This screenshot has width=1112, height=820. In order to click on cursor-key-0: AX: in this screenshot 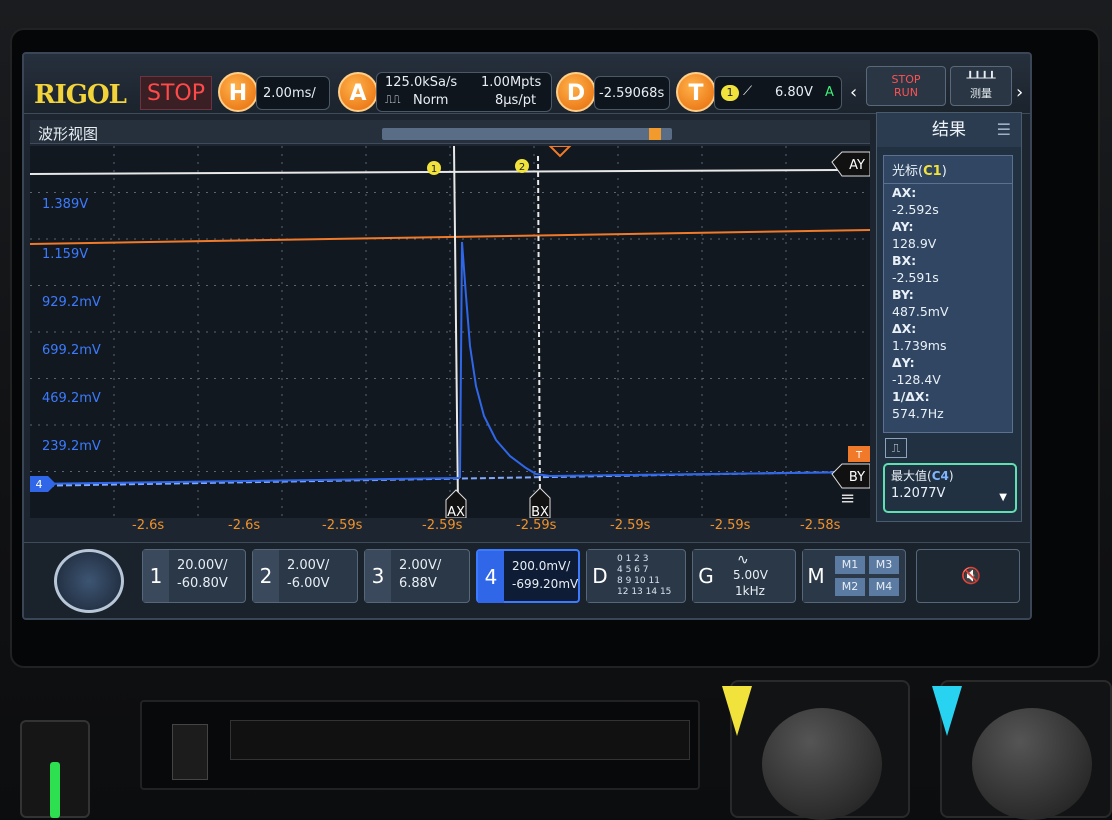, I will do `click(904, 192)`.